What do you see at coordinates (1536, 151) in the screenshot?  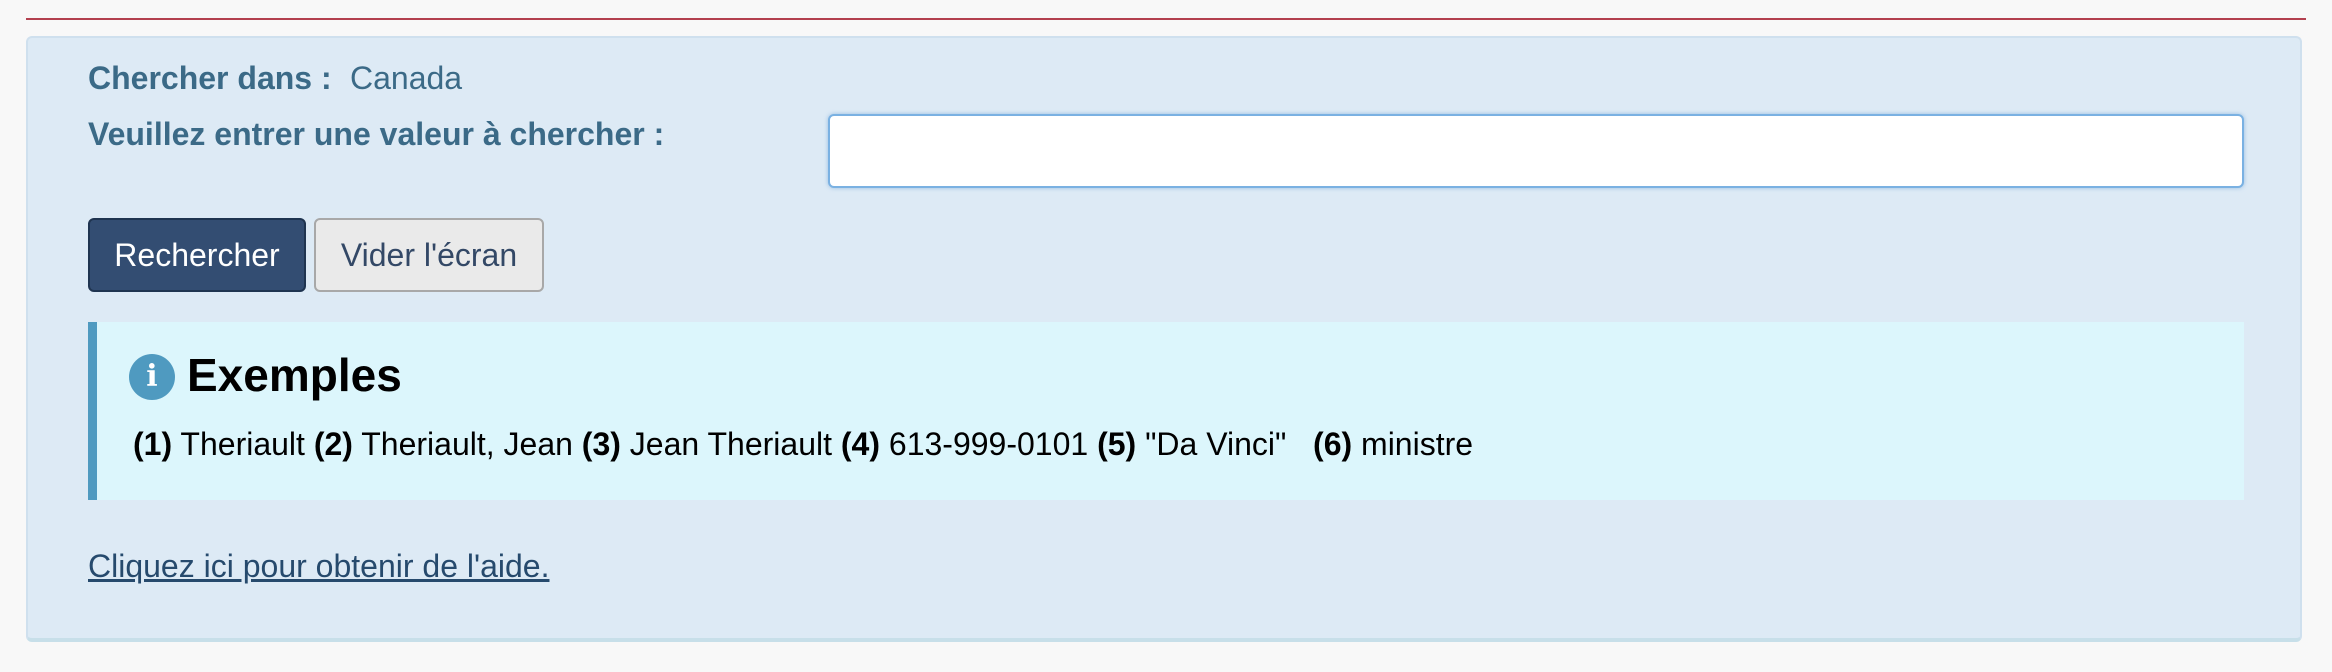 I see `search-input` at bounding box center [1536, 151].